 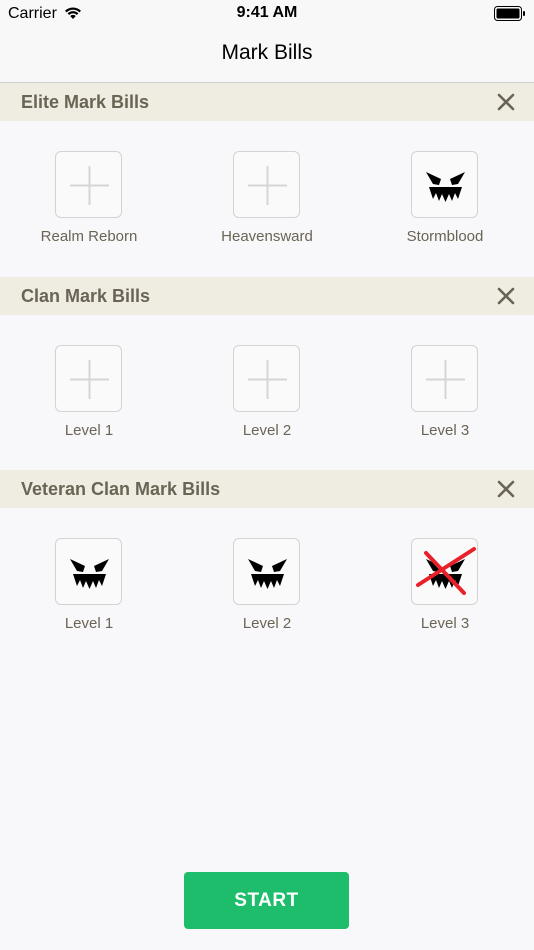 I want to click on bill-stormblood: Stormblood, so click(x=445, y=206).